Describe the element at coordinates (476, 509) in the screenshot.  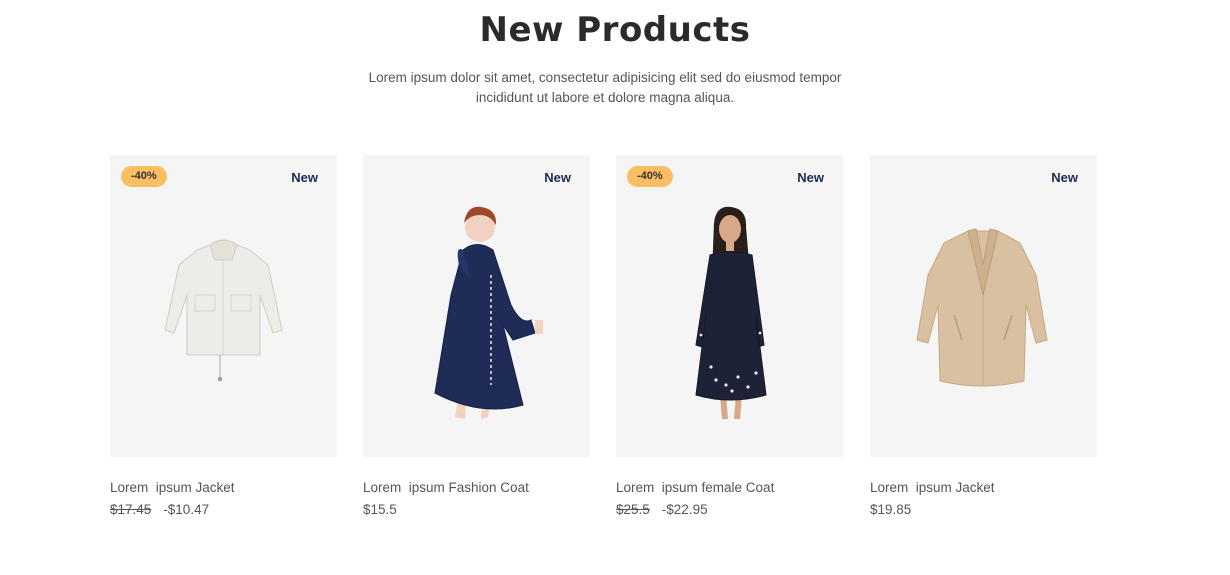
I see `product-price: $15.5` at that location.